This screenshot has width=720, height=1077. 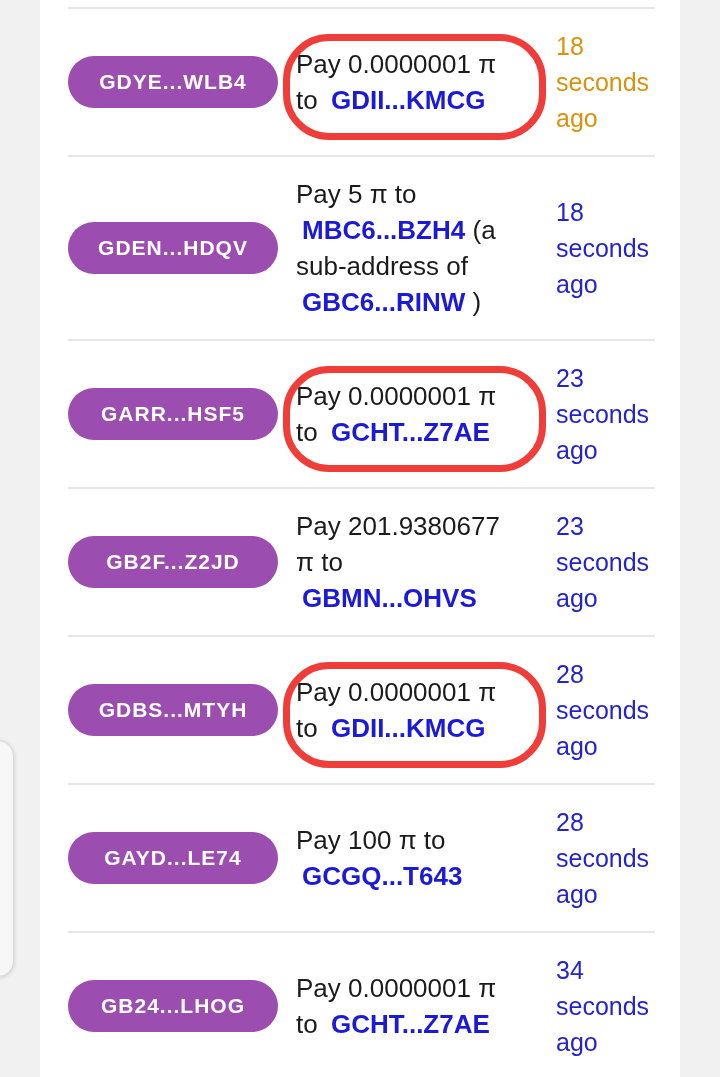 I want to click on transaction-description: Pay 100 π to GCGQ...T643, so click(x=380, y=858).